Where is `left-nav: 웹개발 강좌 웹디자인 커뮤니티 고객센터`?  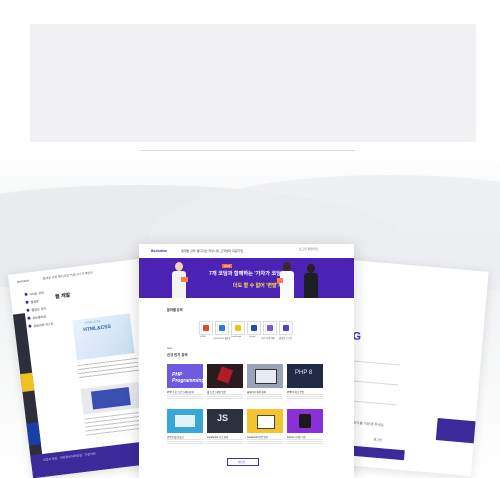 left-nav: 웹개발 강좌 웹디자인 커뮤니티 고객센터 is located at coordinates (68, 276).